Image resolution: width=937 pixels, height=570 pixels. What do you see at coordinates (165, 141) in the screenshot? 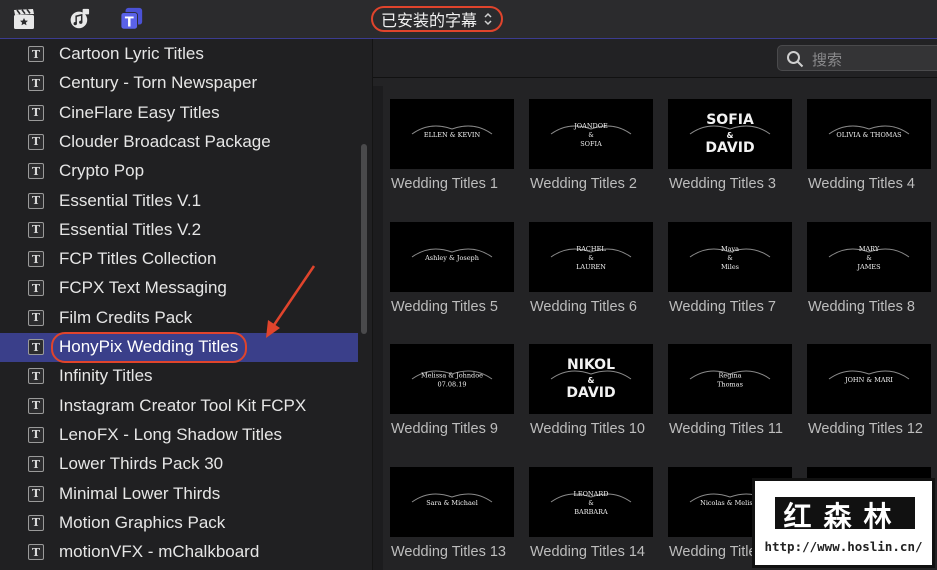
I see `sidebar-item-label: Clouder Broadcast Package` at bounding box center [165, 141].